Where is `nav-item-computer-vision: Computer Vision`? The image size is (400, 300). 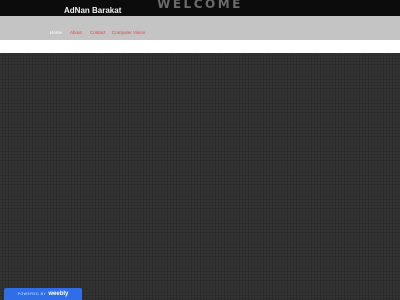
nav-item-computer-vision: Computer Vision is located at coordinates (128, 28).